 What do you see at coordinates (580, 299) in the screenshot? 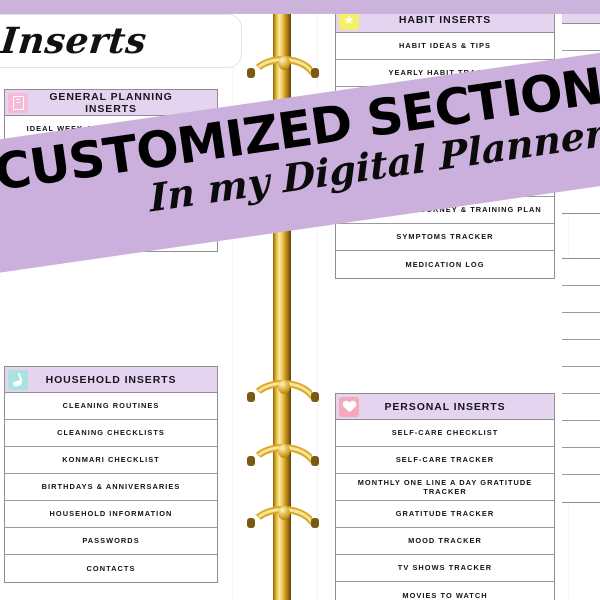
I see `list-item: CLAS` at bounding box center [580, 299].